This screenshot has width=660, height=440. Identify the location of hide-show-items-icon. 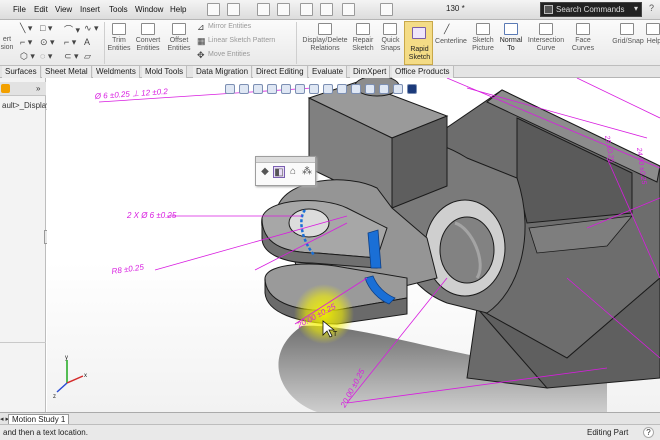
(328, 89).